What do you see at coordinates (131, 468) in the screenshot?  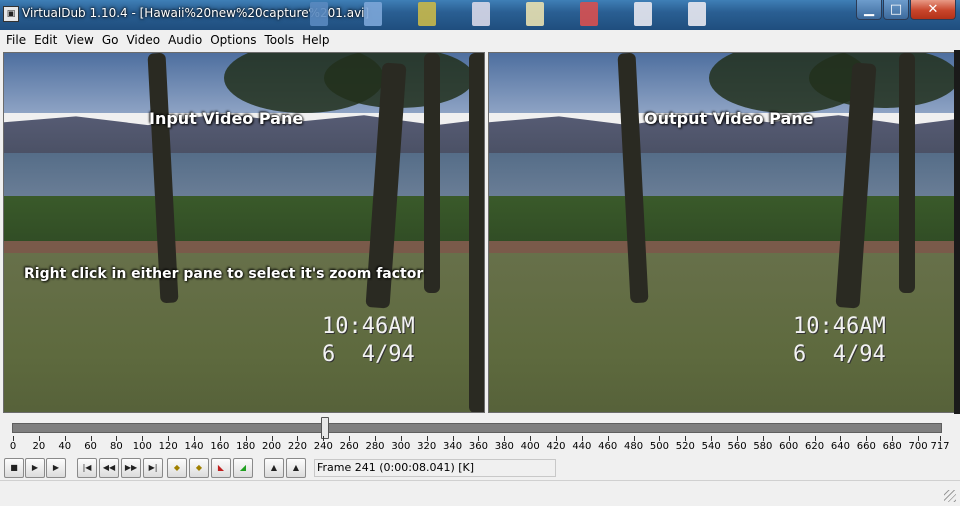 I see `forward-button: ▶▶` at bounding box center [131, 468].